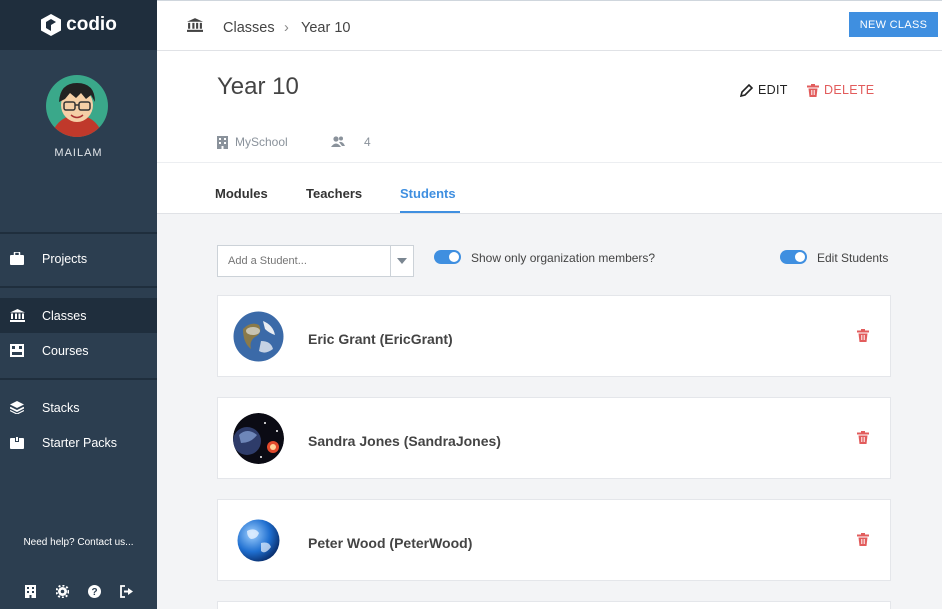  Describe the element at coordinates (563, 258) in the screenshot. I see `org-members-label: Show only organization members?` at that location.